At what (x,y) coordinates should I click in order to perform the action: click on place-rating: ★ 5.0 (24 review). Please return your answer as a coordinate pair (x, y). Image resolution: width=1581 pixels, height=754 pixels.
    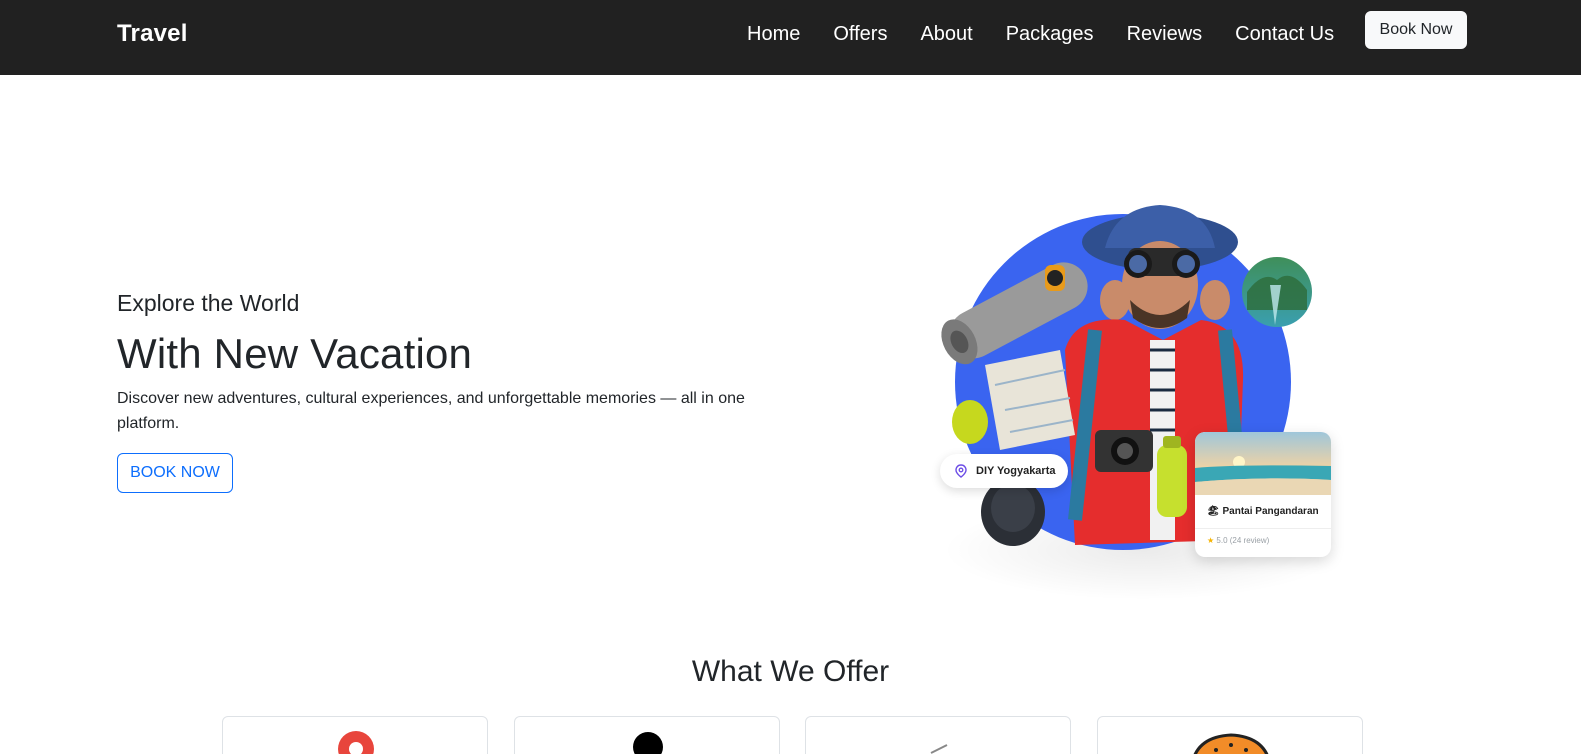
    Looking at the image, I should click on (1238, 540).